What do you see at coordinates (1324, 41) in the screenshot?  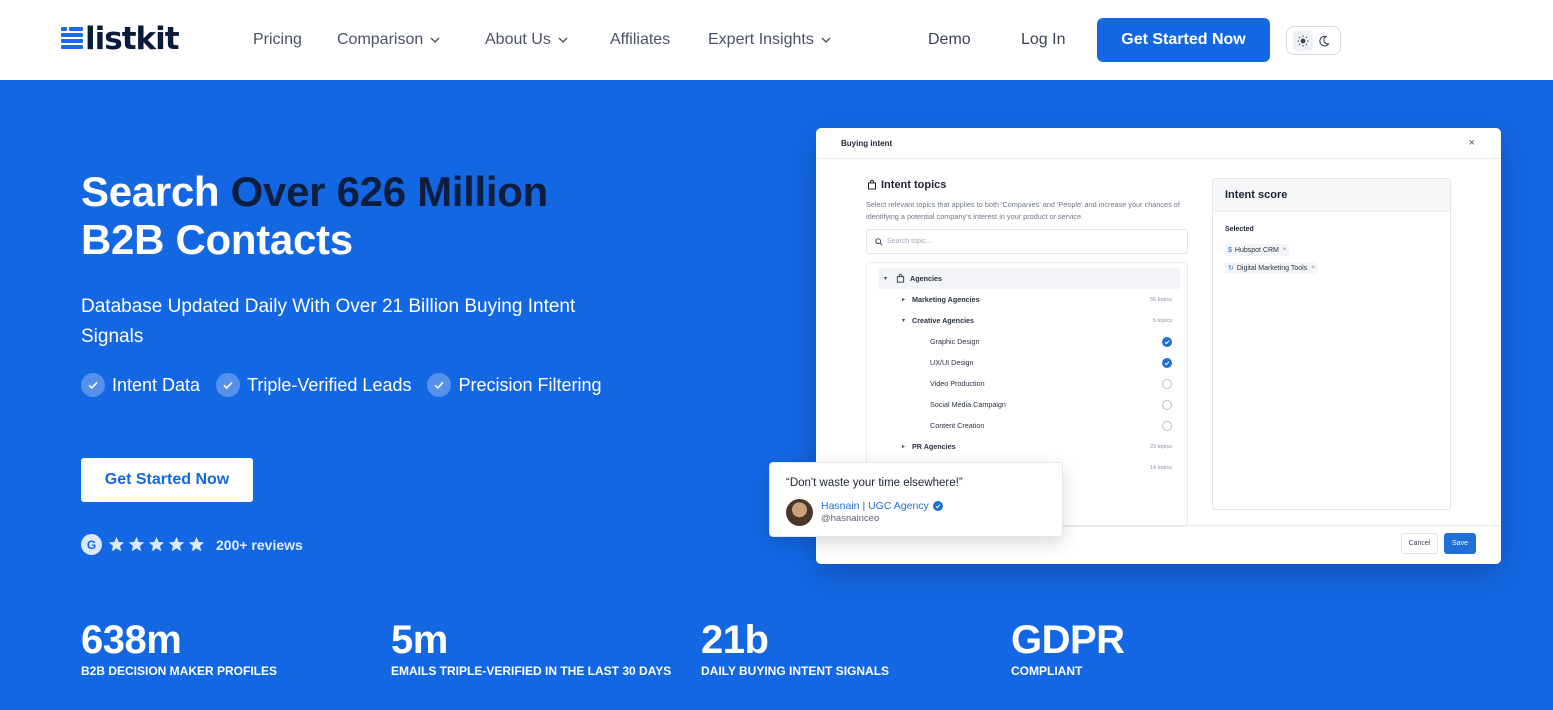 I see `moon-icon` at bounding box center [1324, 41].